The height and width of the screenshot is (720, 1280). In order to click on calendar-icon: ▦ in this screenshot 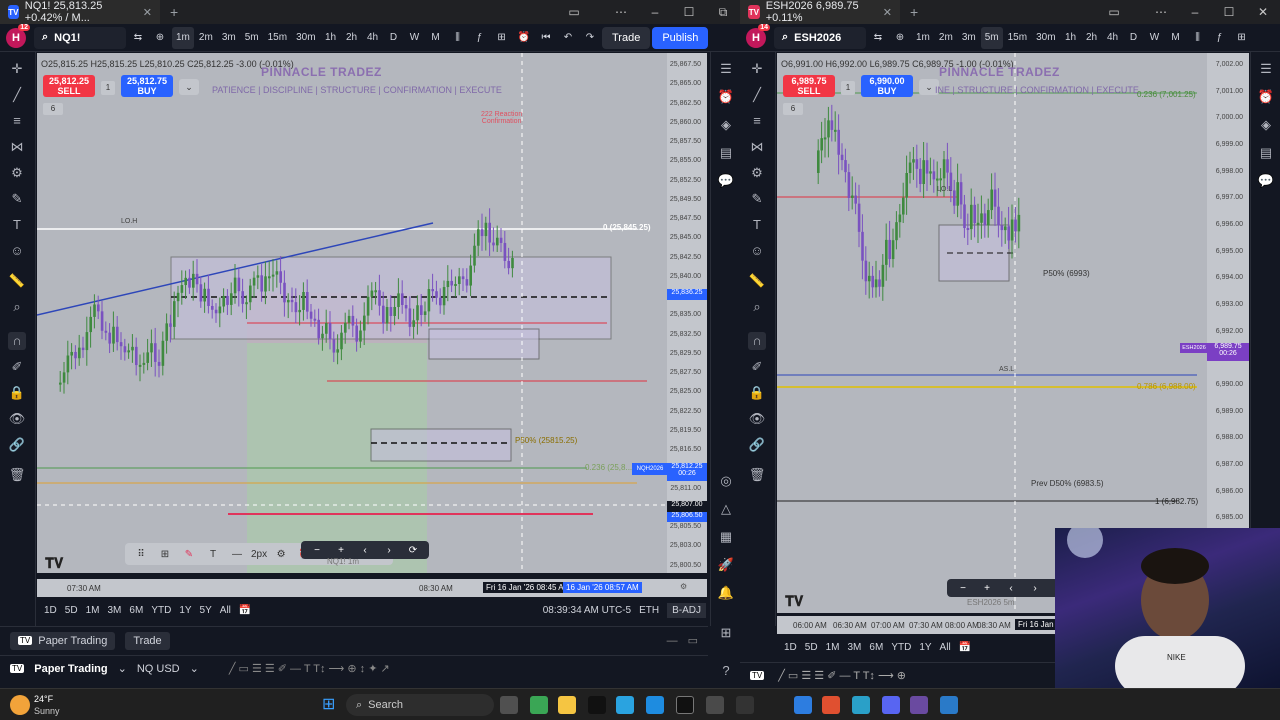, I will do `click(726, 537)`.